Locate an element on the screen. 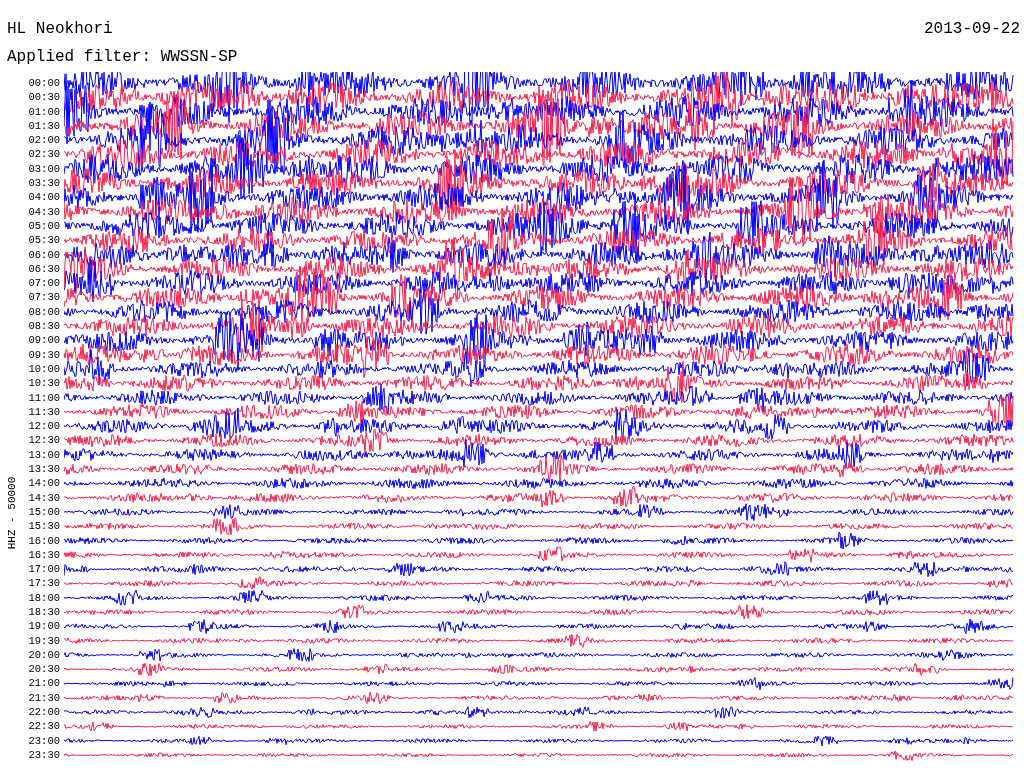 The image size is (1024, 780). time-label: 09:30 is located at coordinates (44, 354).